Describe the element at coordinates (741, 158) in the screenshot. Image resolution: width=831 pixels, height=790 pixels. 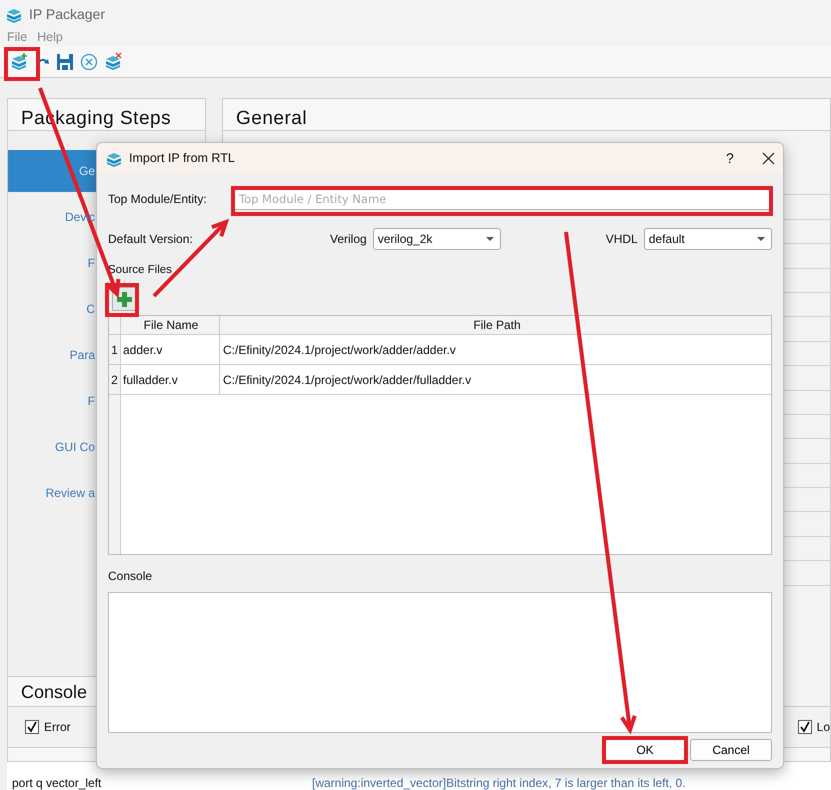
I see `help-button: ?` at that location.